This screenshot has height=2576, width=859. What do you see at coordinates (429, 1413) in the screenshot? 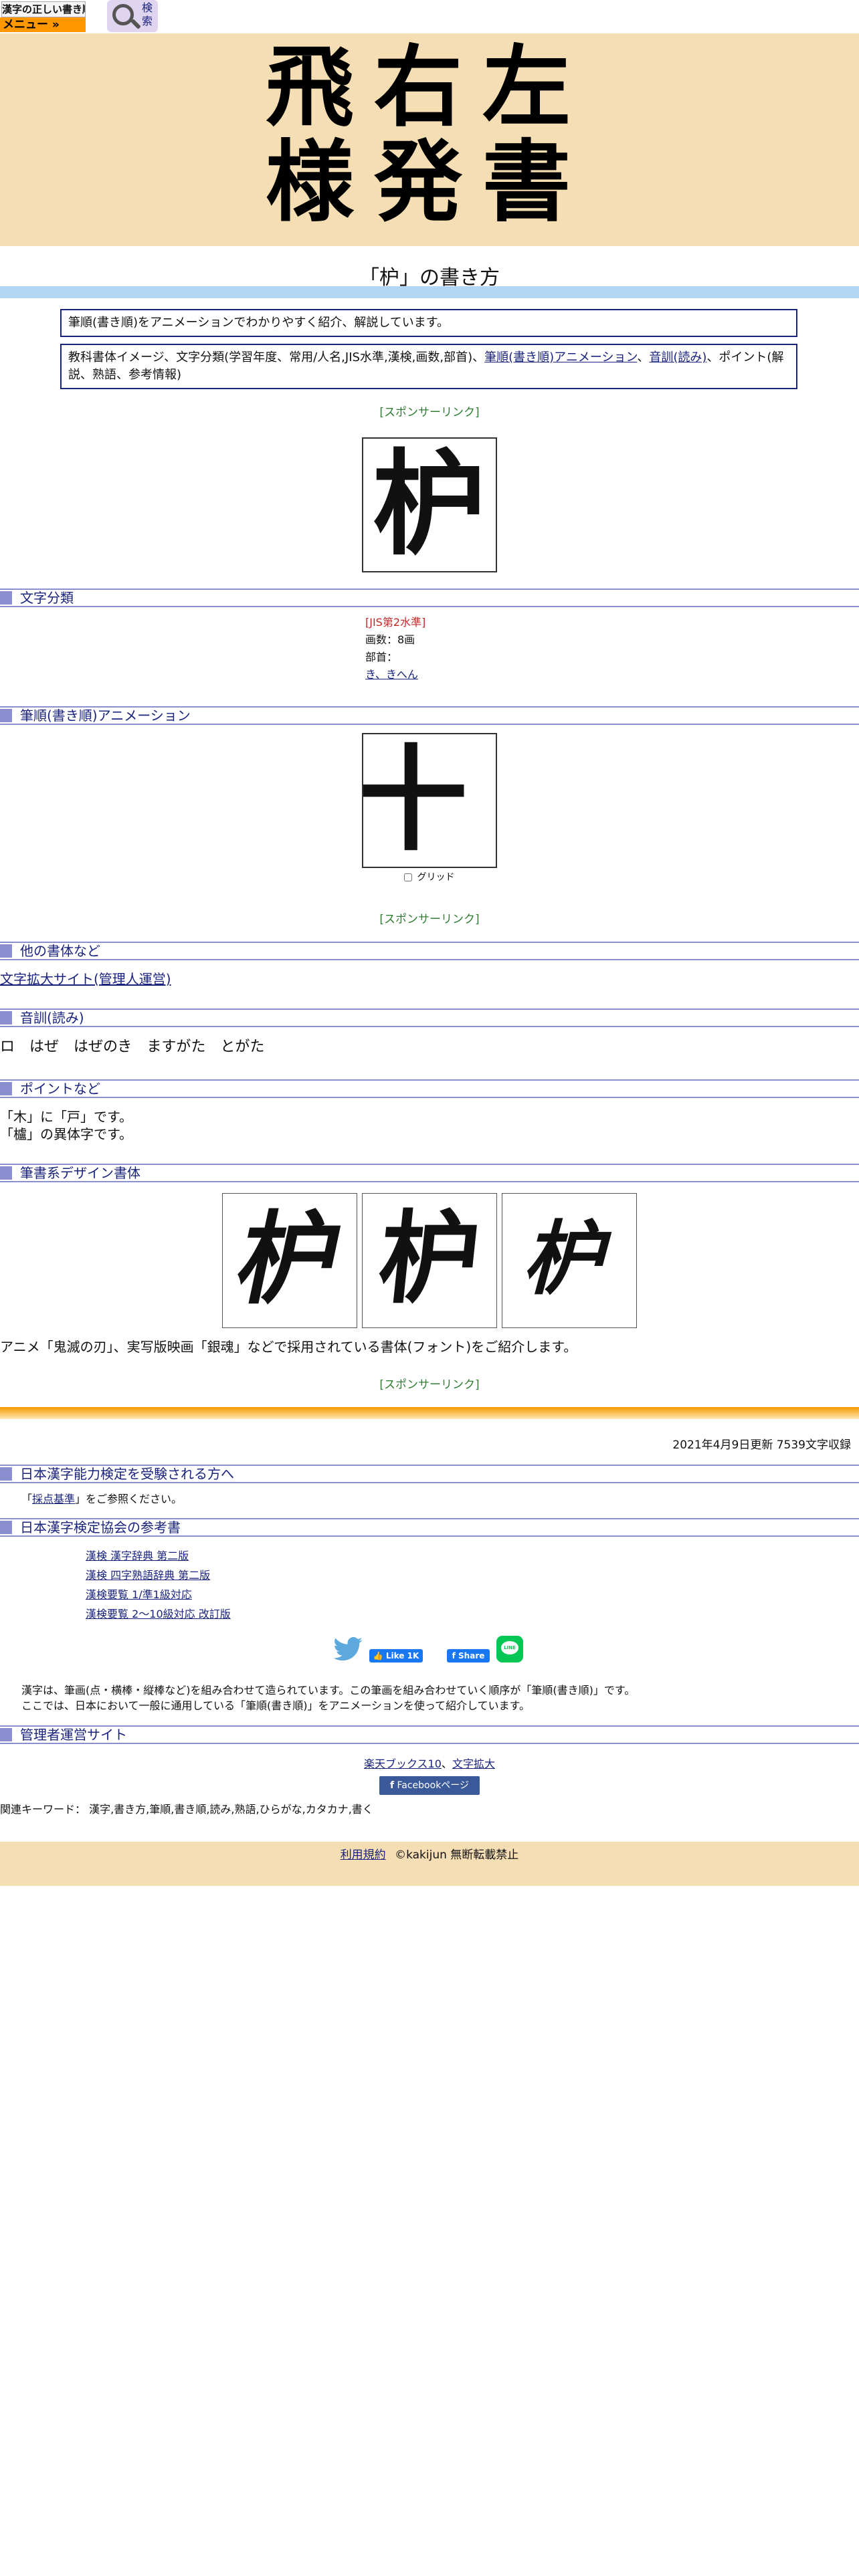
I see `divider-band` at bounding box center [429, 1413].